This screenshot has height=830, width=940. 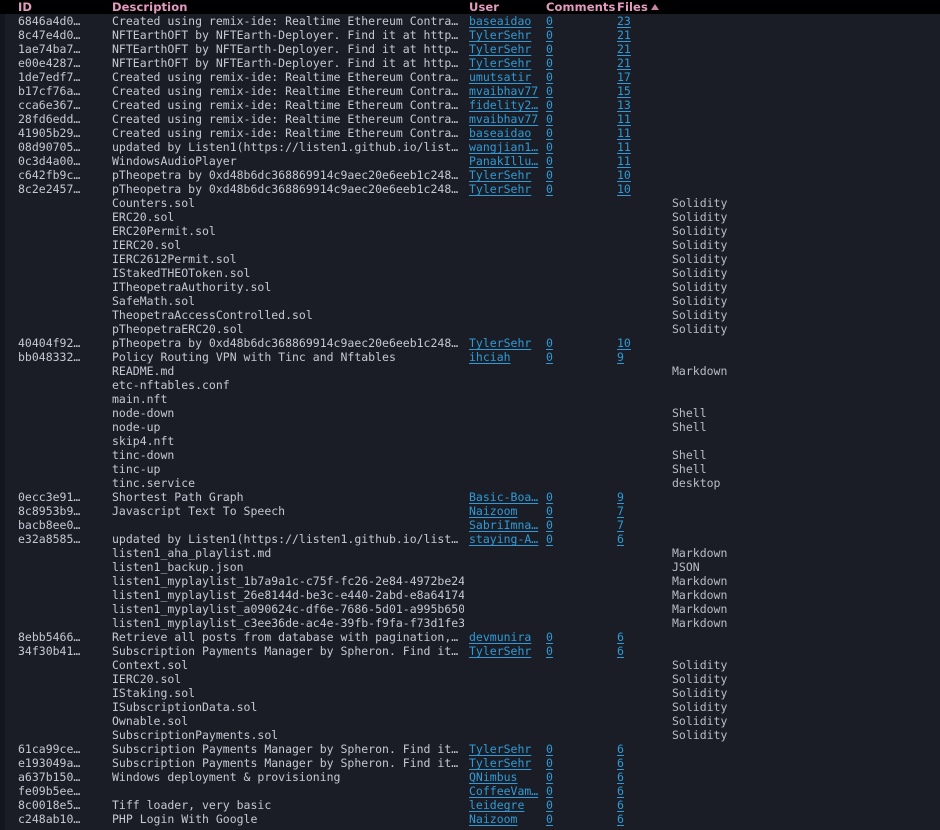 I want to click on user-link: leidegre, so click(x=496, y=805).